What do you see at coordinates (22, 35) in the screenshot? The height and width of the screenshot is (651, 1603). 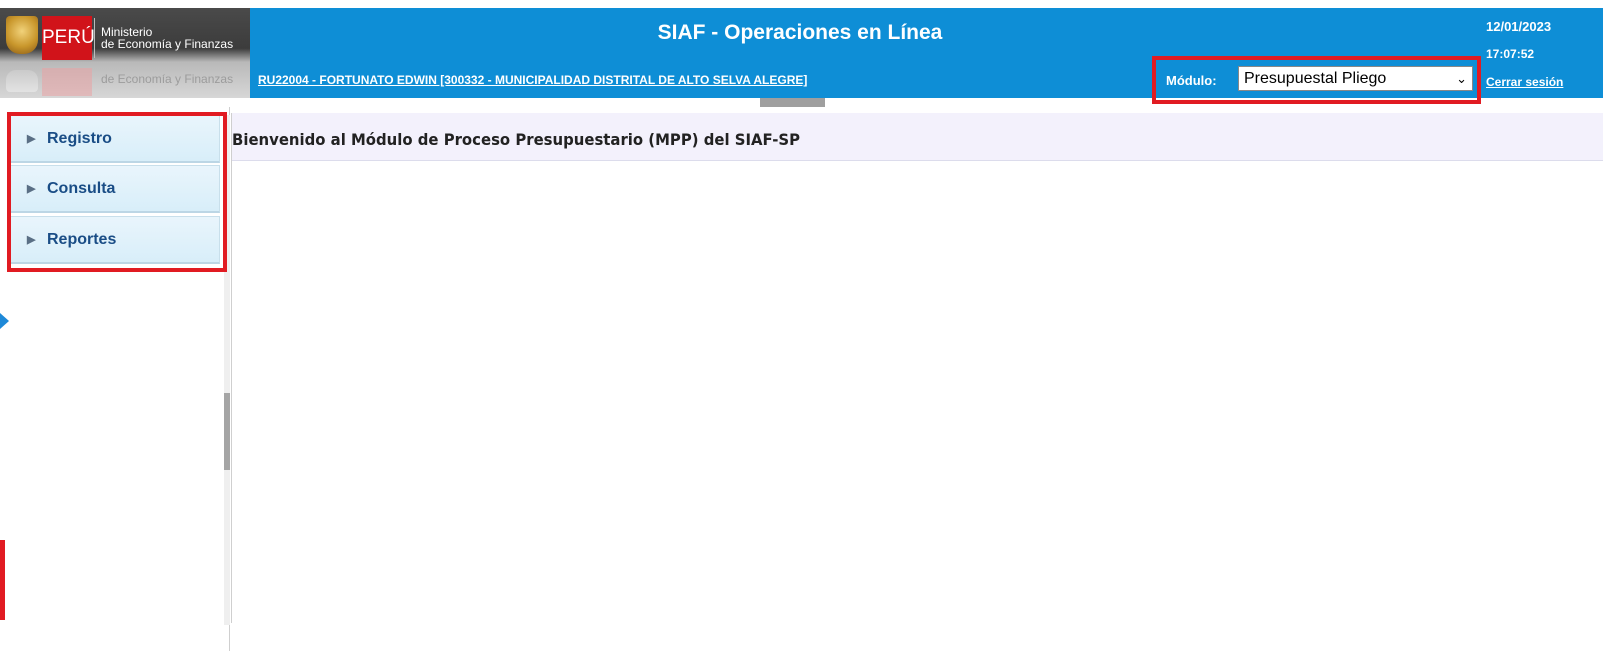 I see `coat-of-arms-icon` at bounding box center [22, 35].